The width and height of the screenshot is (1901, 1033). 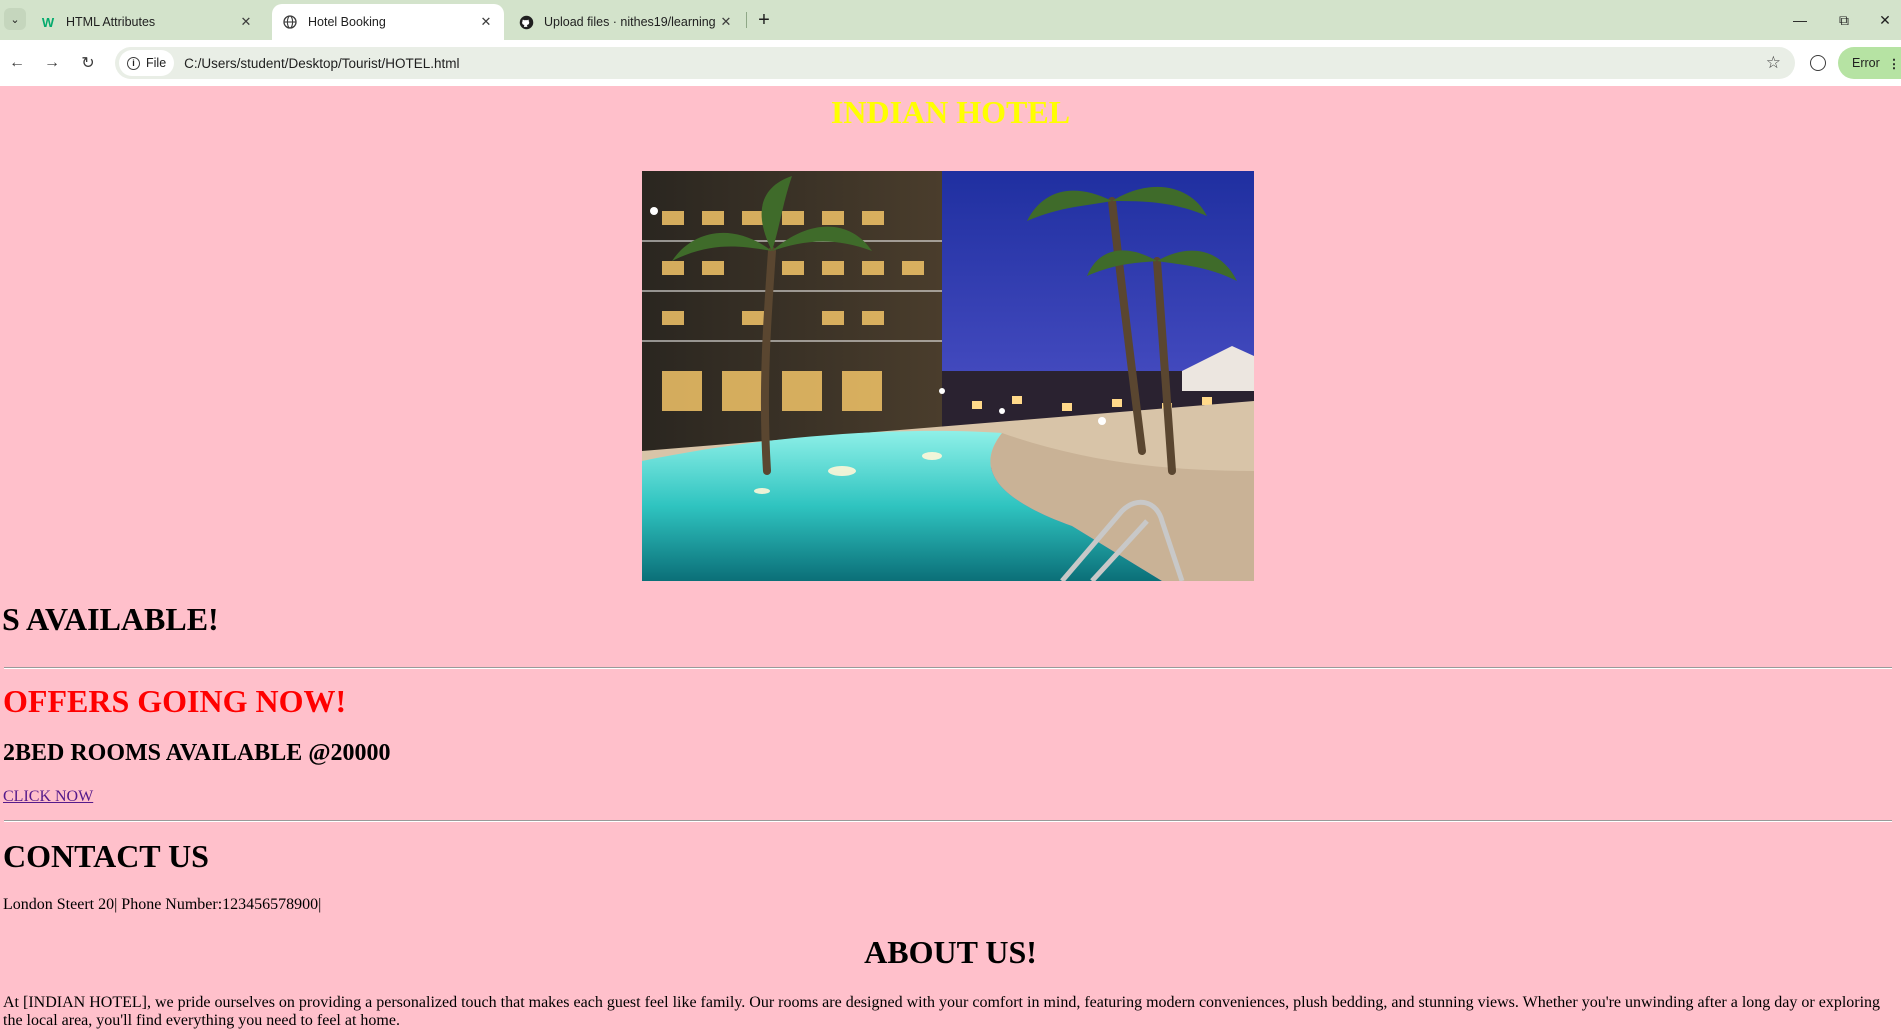 I want to click on forward-button: →, so click(x=52, y=63).